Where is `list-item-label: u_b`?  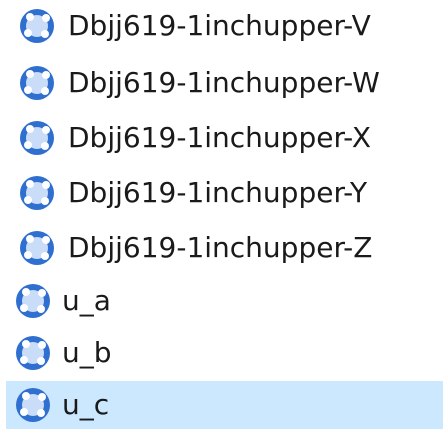
list-item-label: u_b is located at coordinates (87, 352).